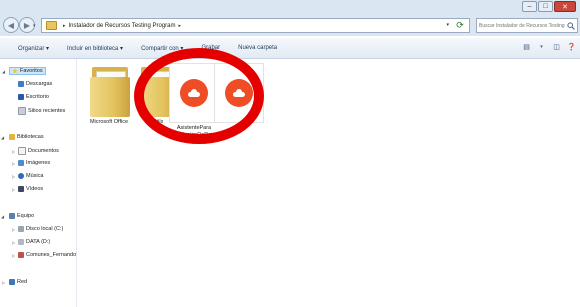  I want to click on nav-recent-places: Sitios recientes, so click(41, 111).